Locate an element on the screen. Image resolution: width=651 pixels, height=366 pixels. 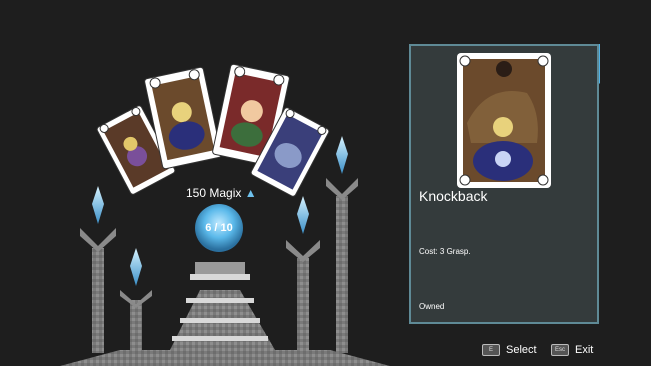
card-fan is located at coordinates (213, 130).